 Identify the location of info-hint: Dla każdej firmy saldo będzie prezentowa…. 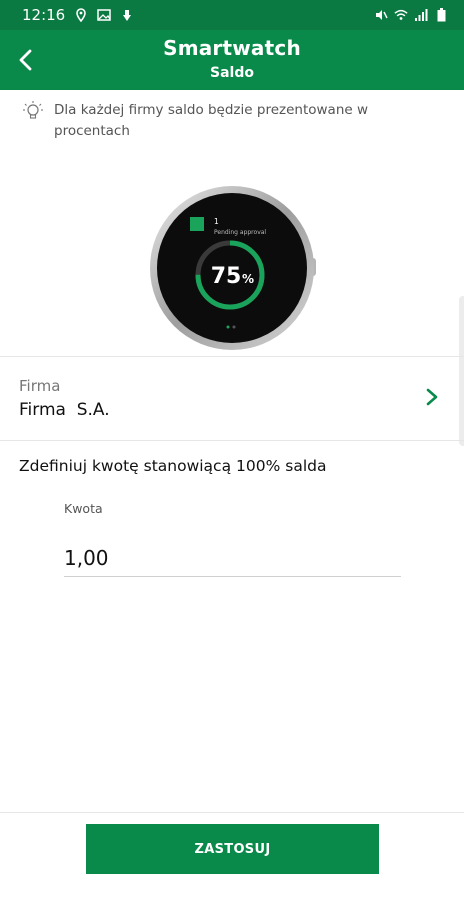
(232, 121).